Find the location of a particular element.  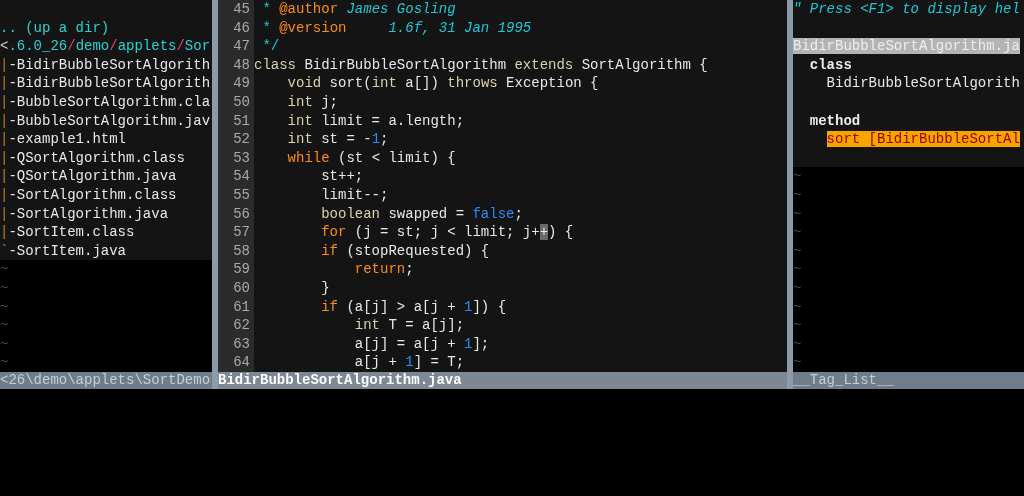

code-line: */ is located at coordinates (270, 46).